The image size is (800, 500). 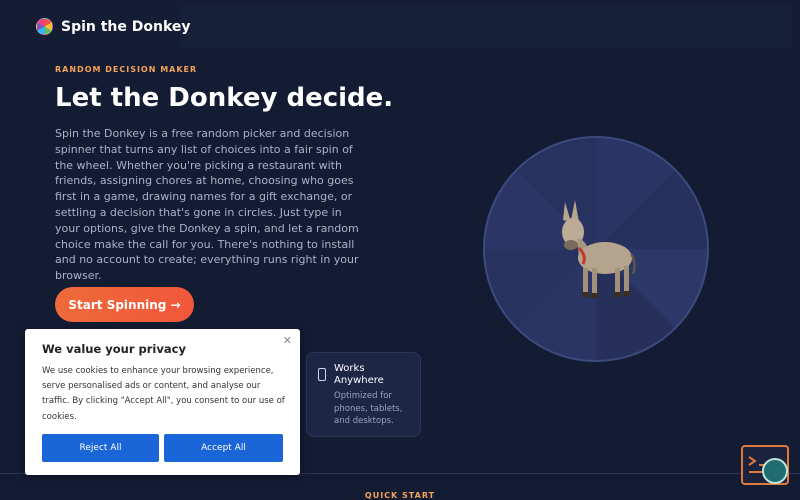 What do you see at coordinates (359, 374) in the screenshot?
I see `feature-title: Works Anywhere` at bounding box center [359, 374].